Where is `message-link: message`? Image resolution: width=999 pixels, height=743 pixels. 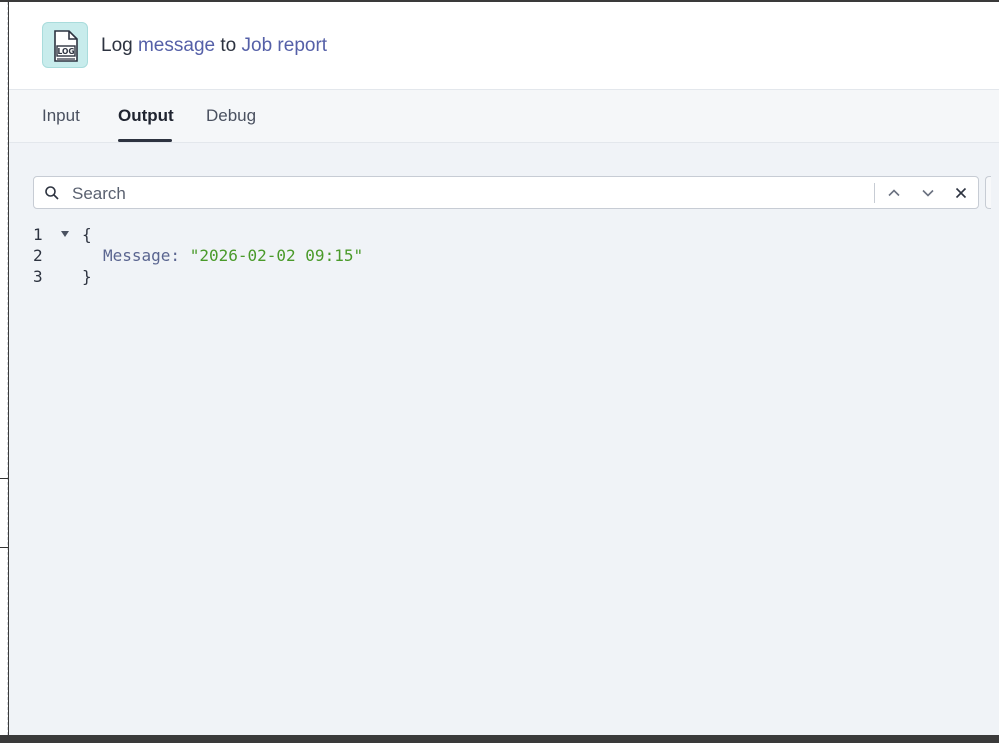 message-link: message is located at coordinates (176, 45).